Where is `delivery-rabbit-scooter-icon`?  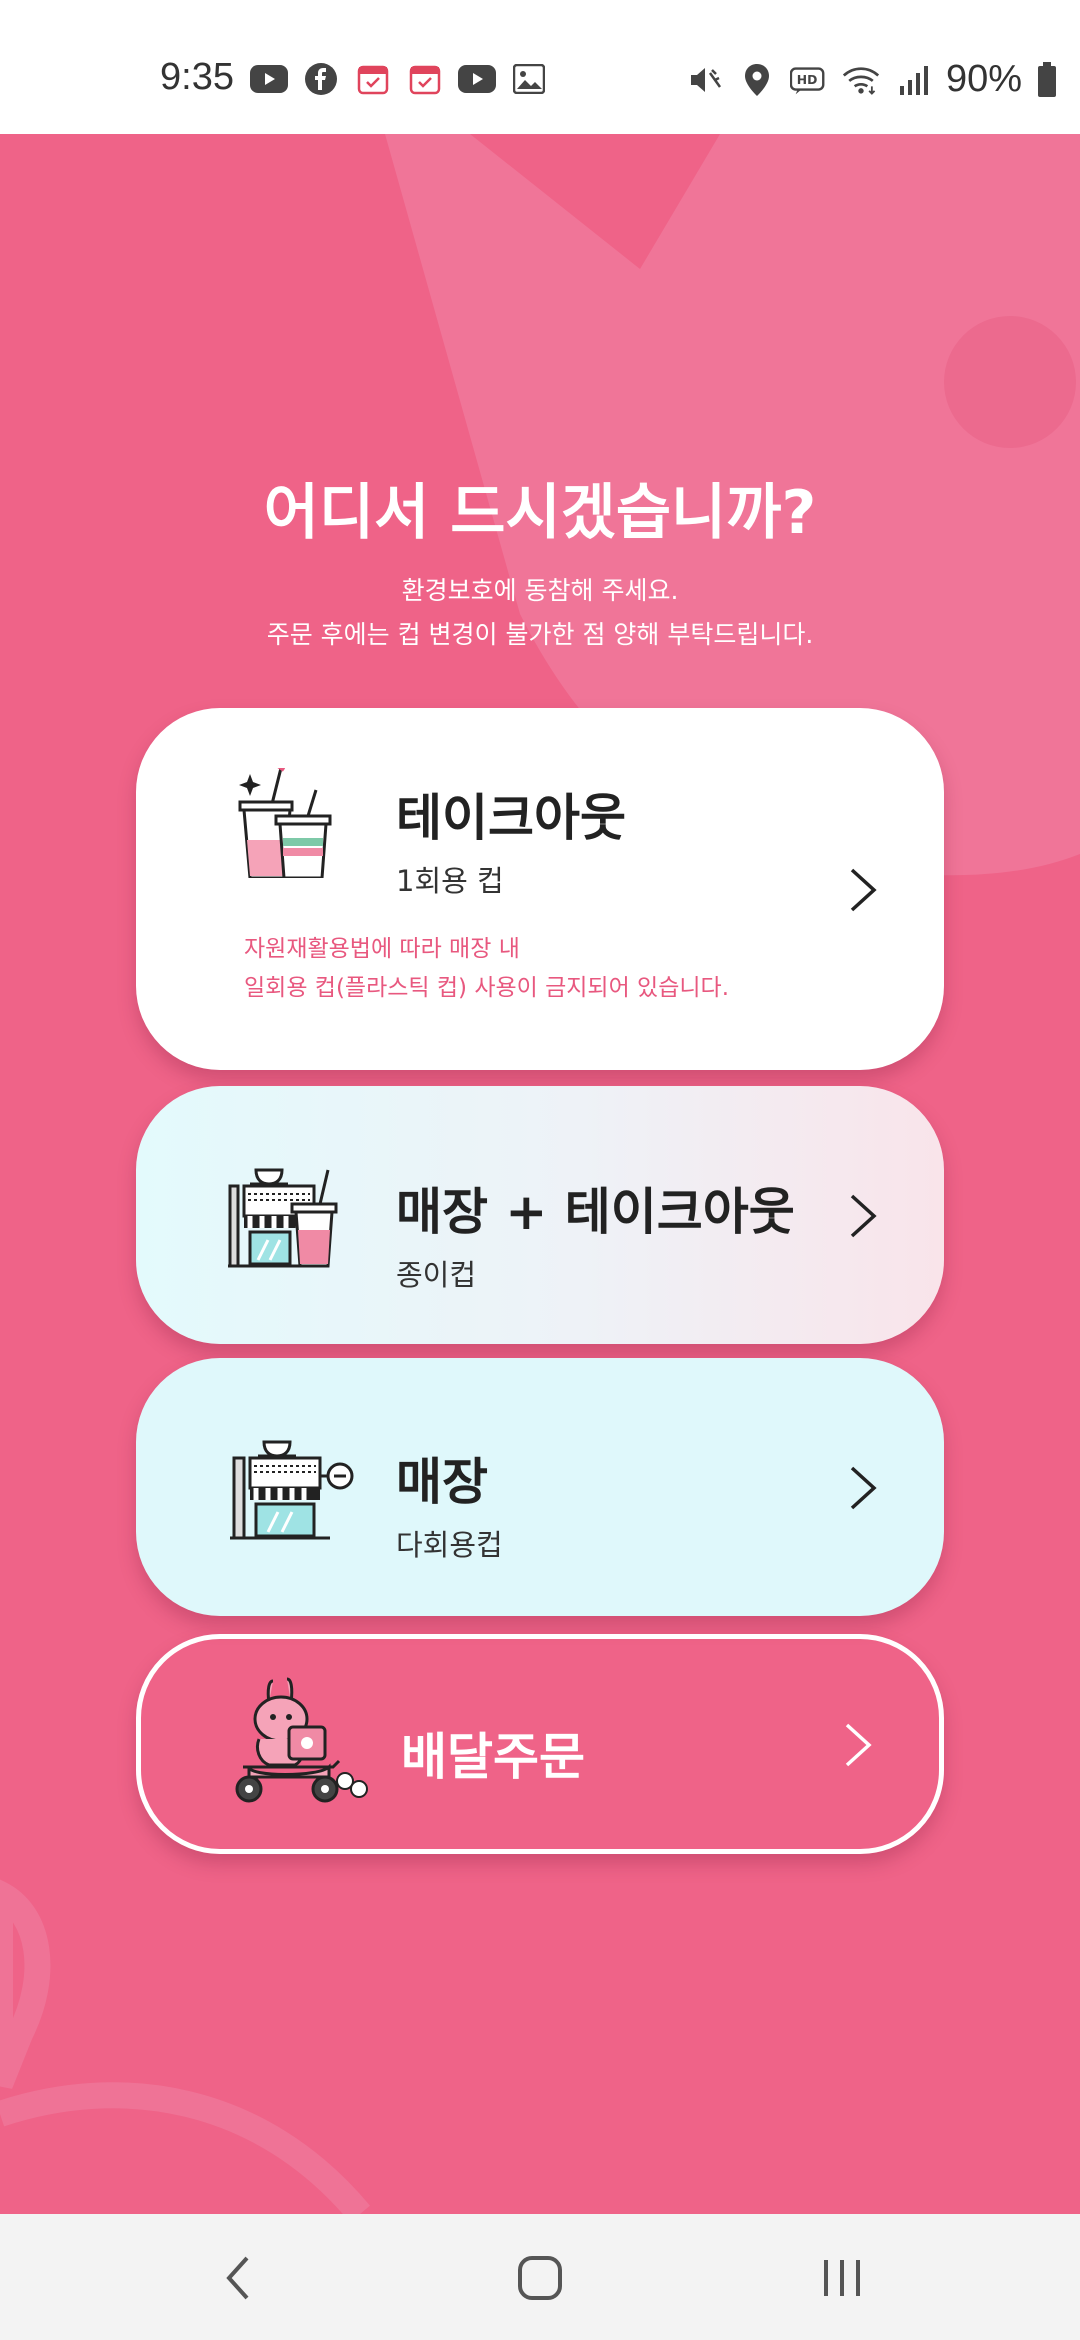
delivery-rabbit-scooter-icon is located at coordinates (301, 1740).